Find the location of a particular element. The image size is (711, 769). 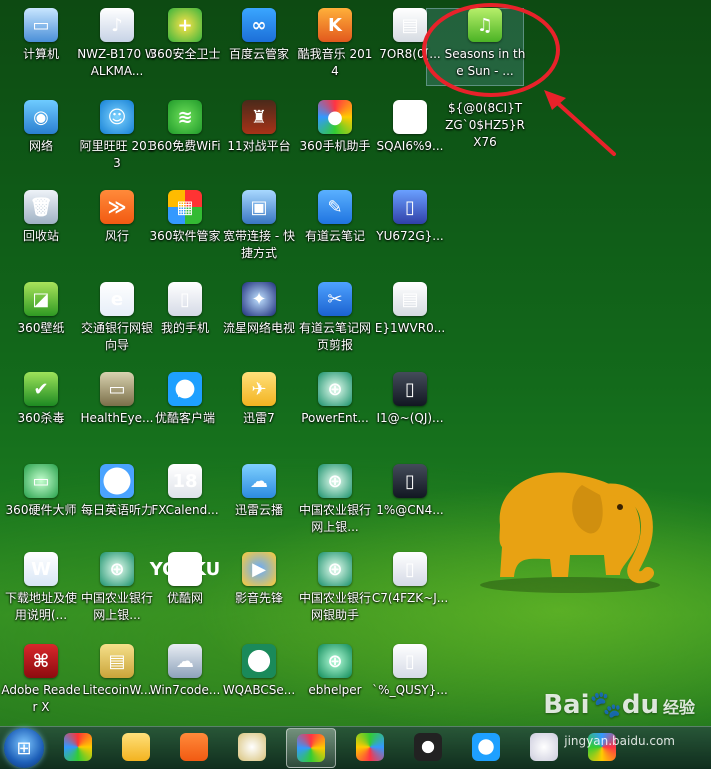

desktop-icon: ◪ 360壁纸 is located at coordinates (41, 321).